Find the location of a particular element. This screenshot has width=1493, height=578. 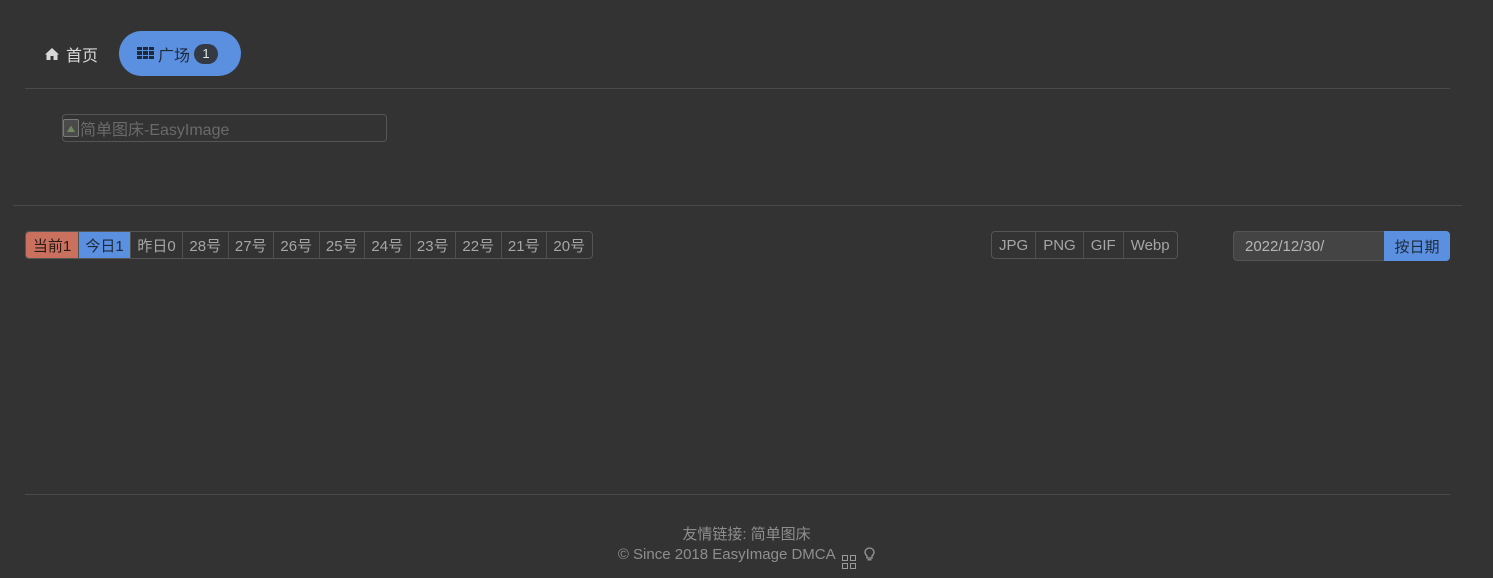

date-filter-button: 24号 is located at coordinates (387, 245).